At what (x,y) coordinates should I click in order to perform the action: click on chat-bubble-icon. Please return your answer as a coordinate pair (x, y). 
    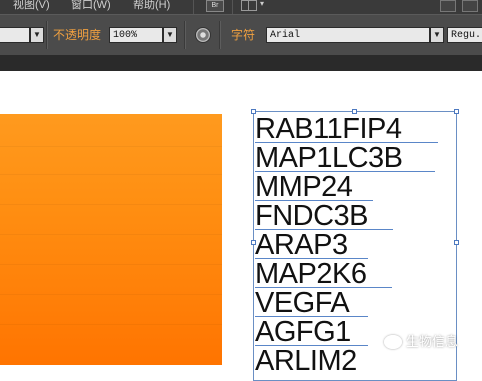
    Looking at the image, I should click on (393, 341).